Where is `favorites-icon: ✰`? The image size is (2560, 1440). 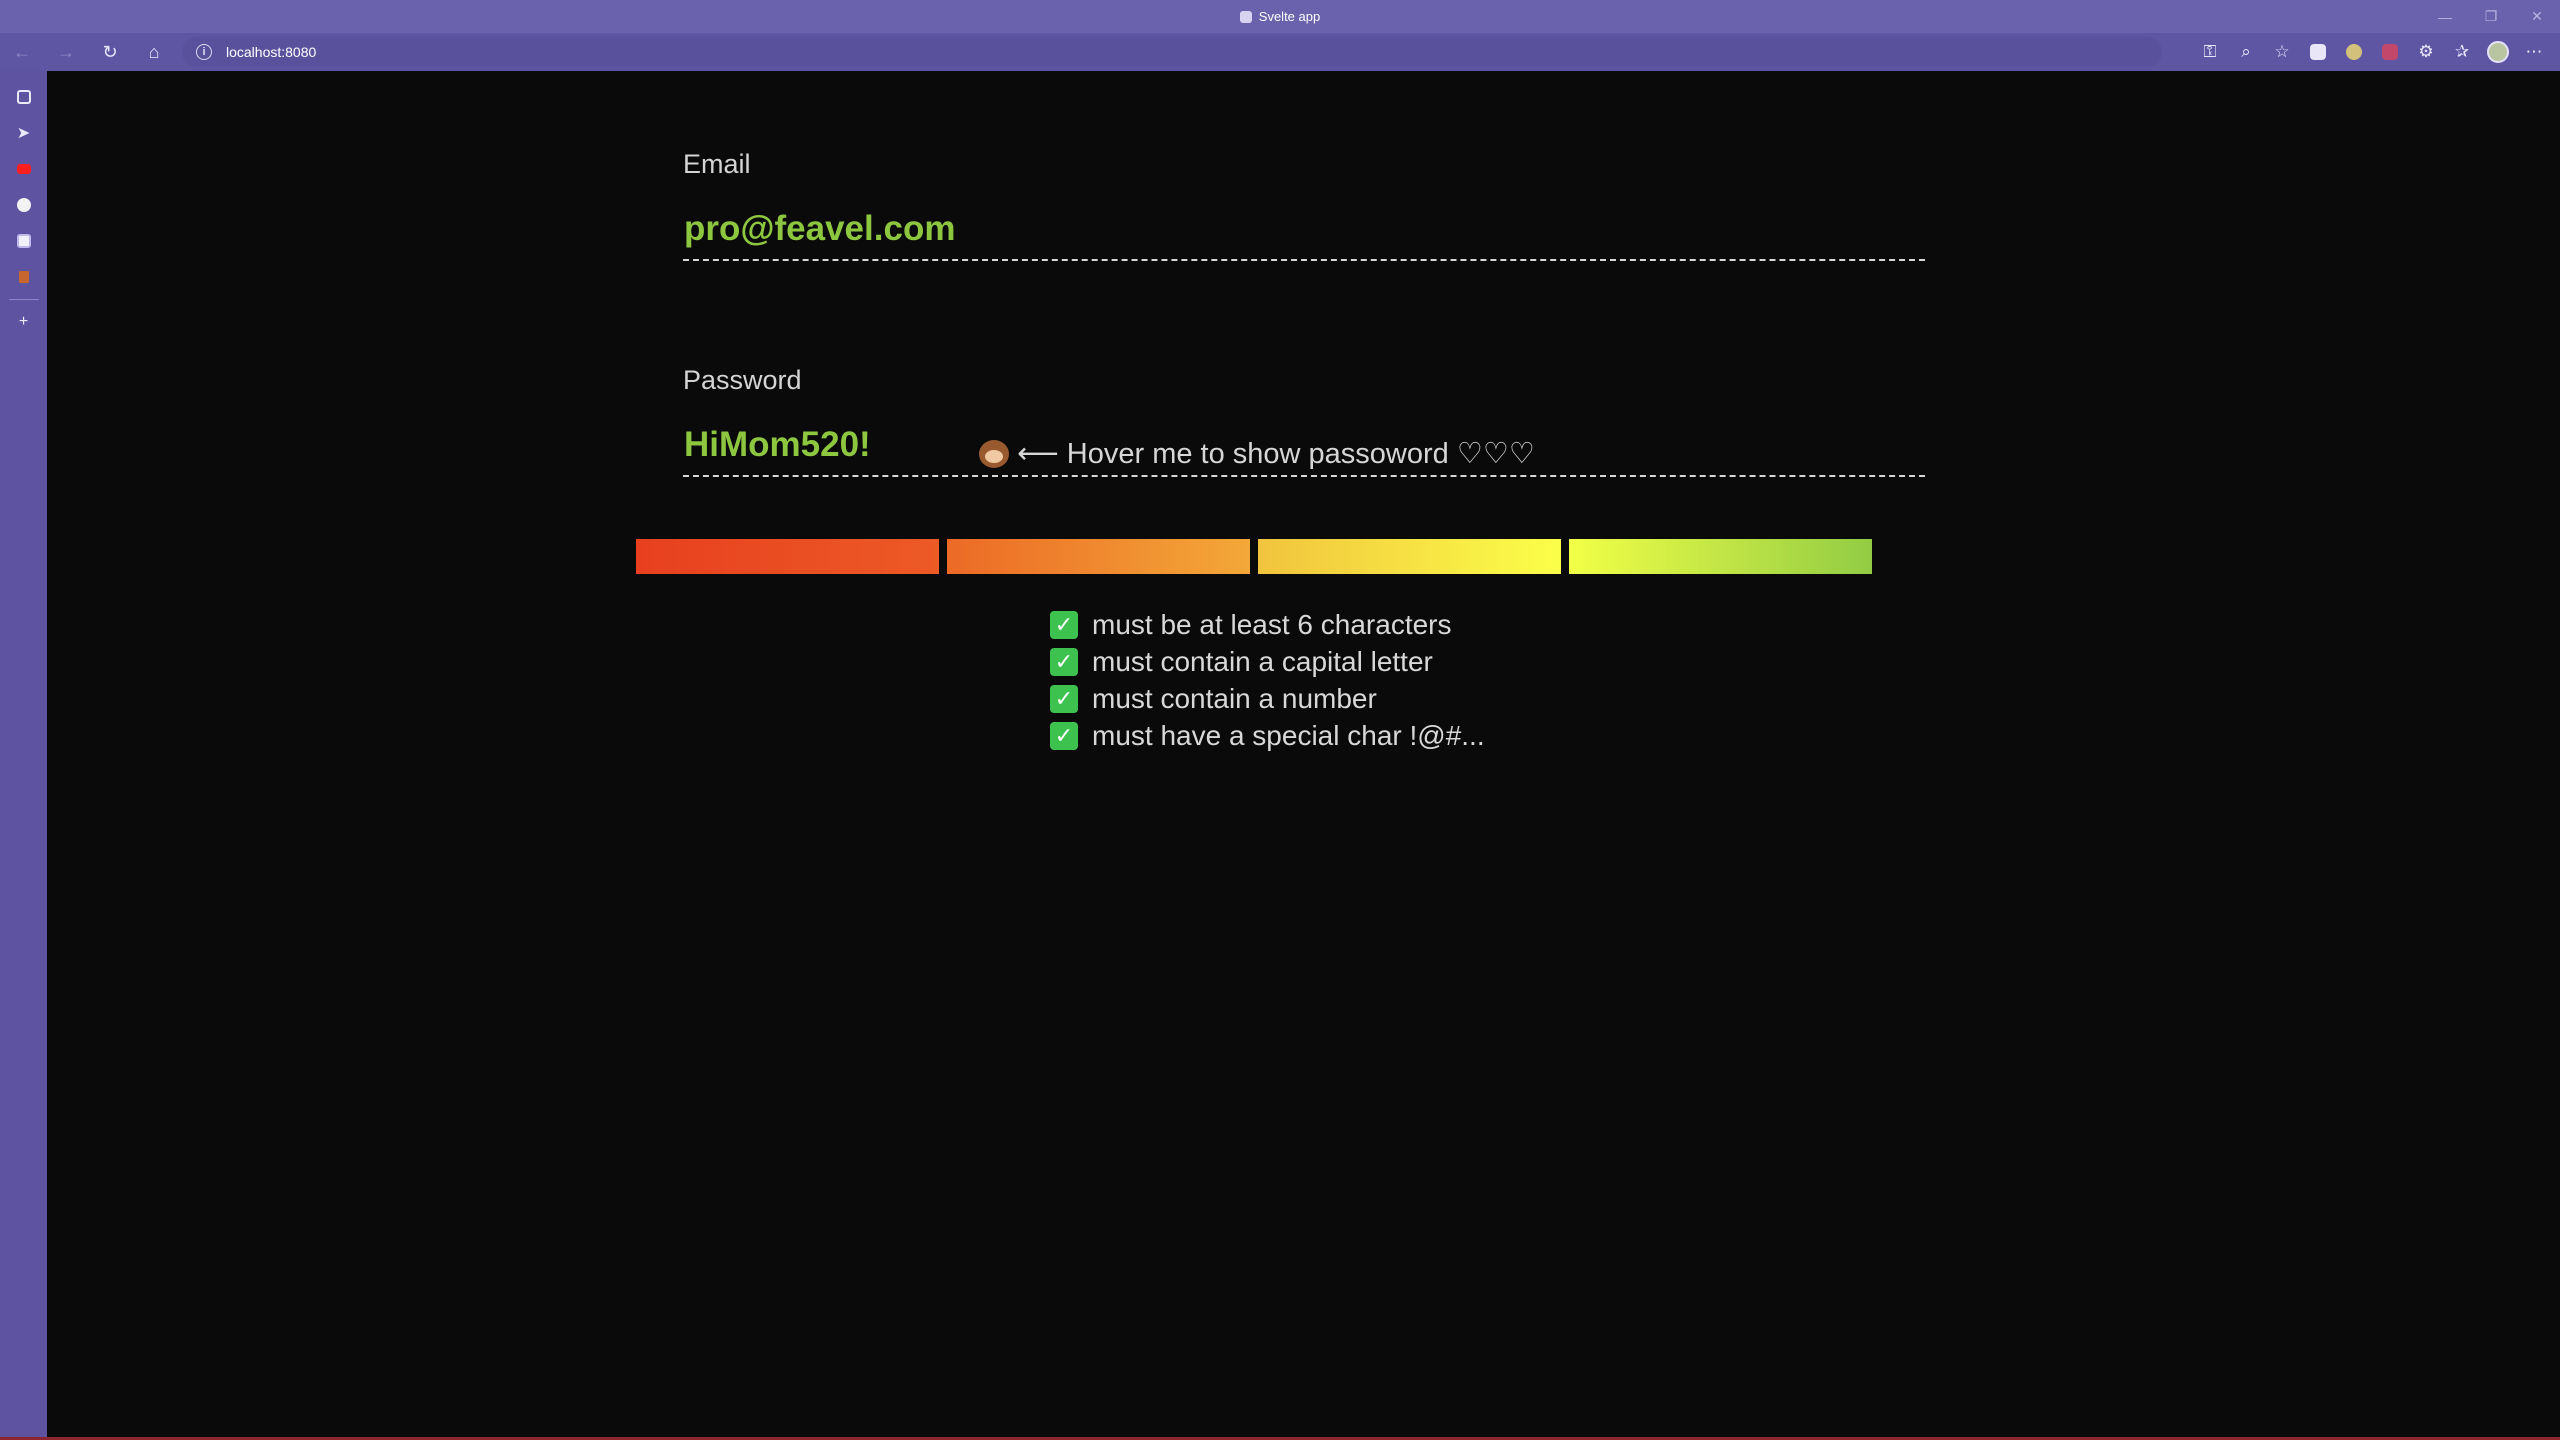 favorites-icon: ✰ is located at coordinates (2462, 52).